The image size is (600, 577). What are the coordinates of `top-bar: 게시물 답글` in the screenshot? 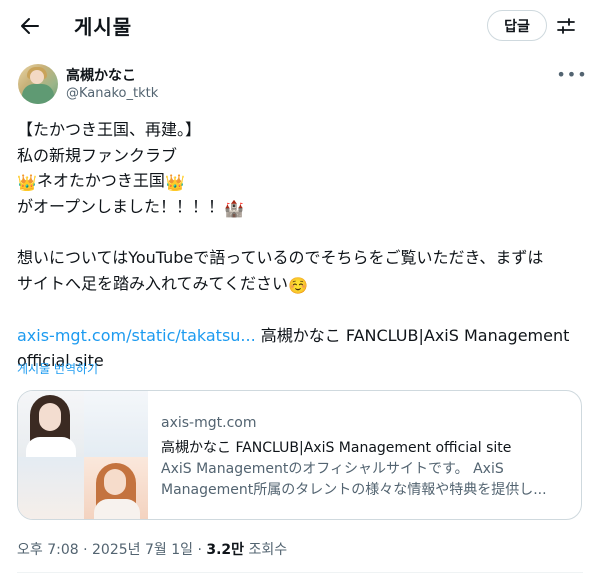 It's located at (300, 26).